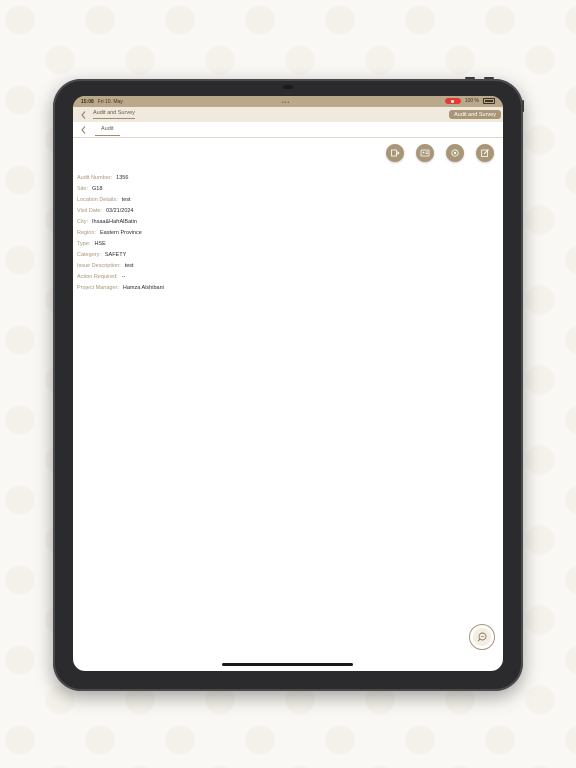 This screenshot has width=576, height=768. Describe the element at coordinates (123, 276) in the screenshot. I see `detail-value: --` at that location.